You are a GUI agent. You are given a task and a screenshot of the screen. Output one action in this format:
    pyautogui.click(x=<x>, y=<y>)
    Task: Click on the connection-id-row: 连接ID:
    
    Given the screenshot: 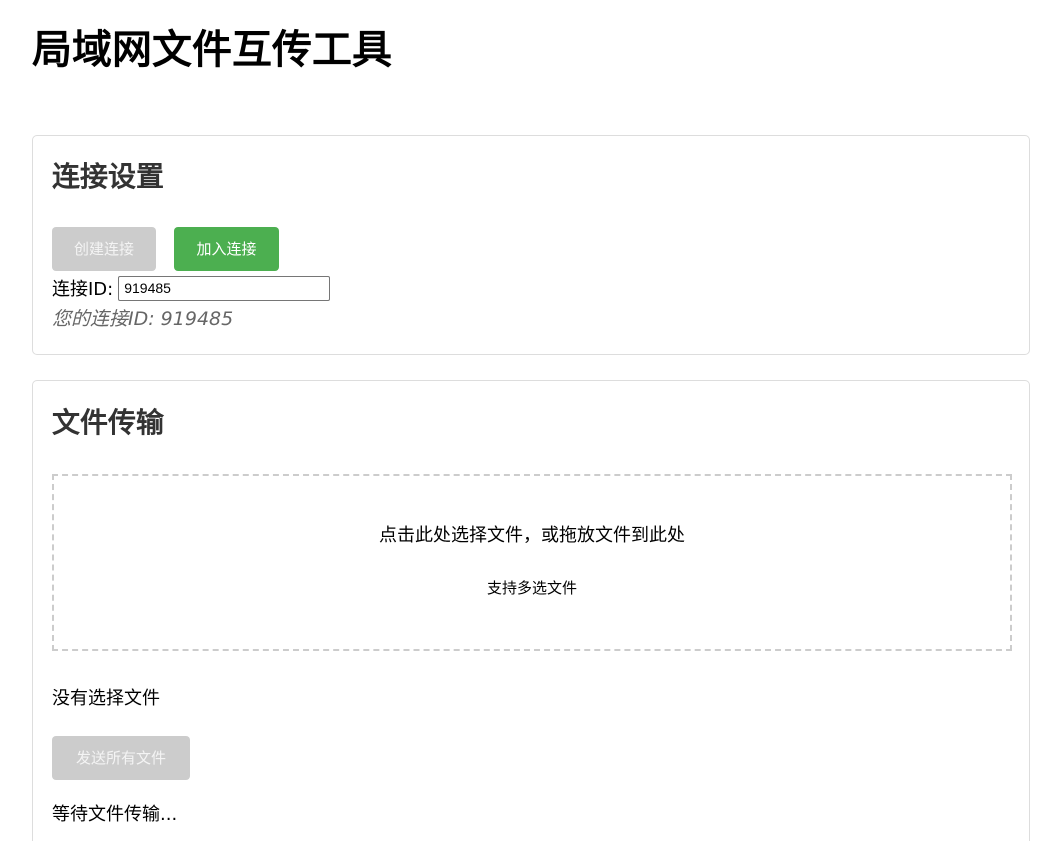 What is the action you would take?
    pyautogui.click(x=191, y=288)
    